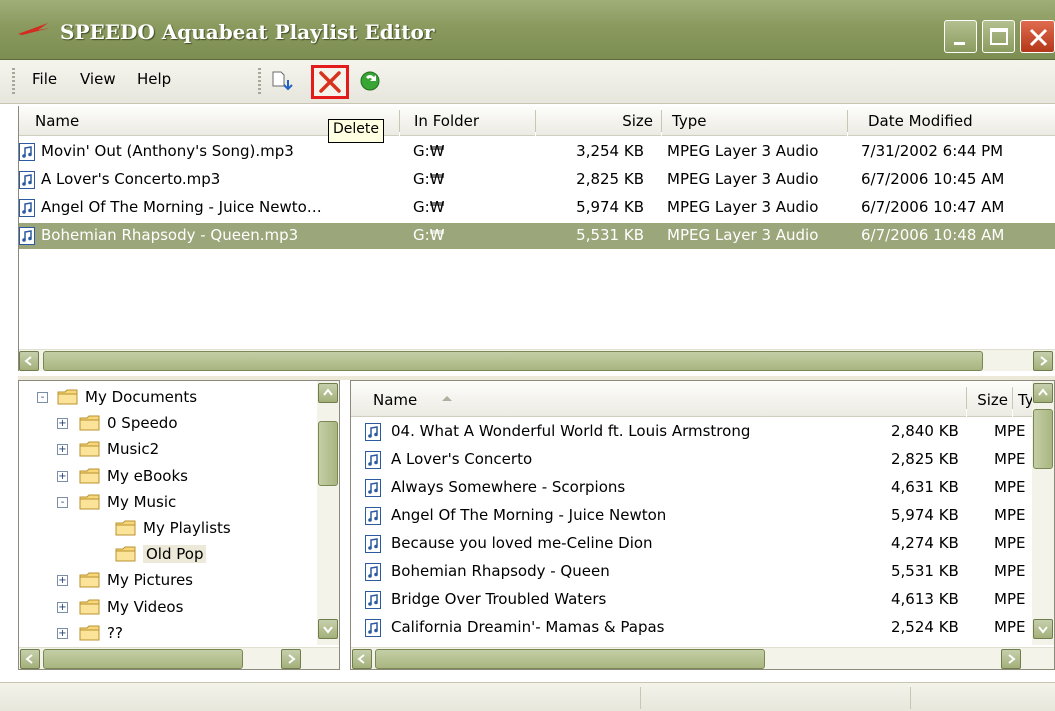  What do you see at coordinates (462, 459) in the screenshot?
I see `file-name: A Lover's Concerto` at bounding box center [462, 459].